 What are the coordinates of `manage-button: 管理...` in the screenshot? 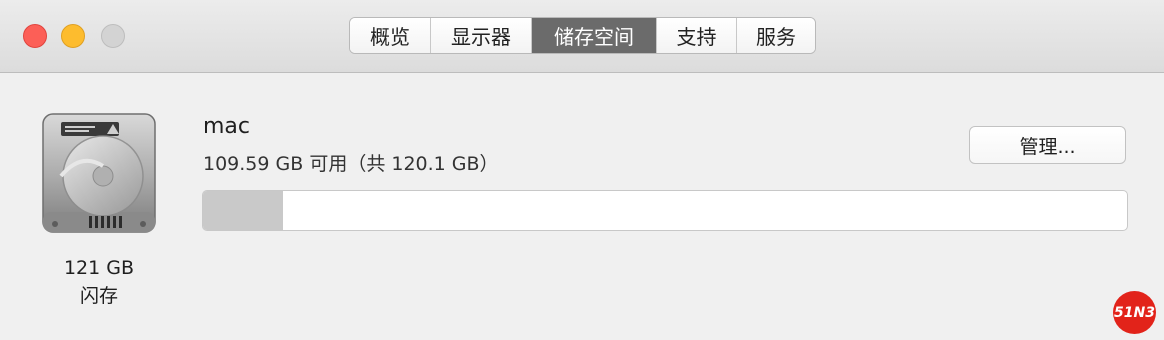 It's located at (1047, 145).